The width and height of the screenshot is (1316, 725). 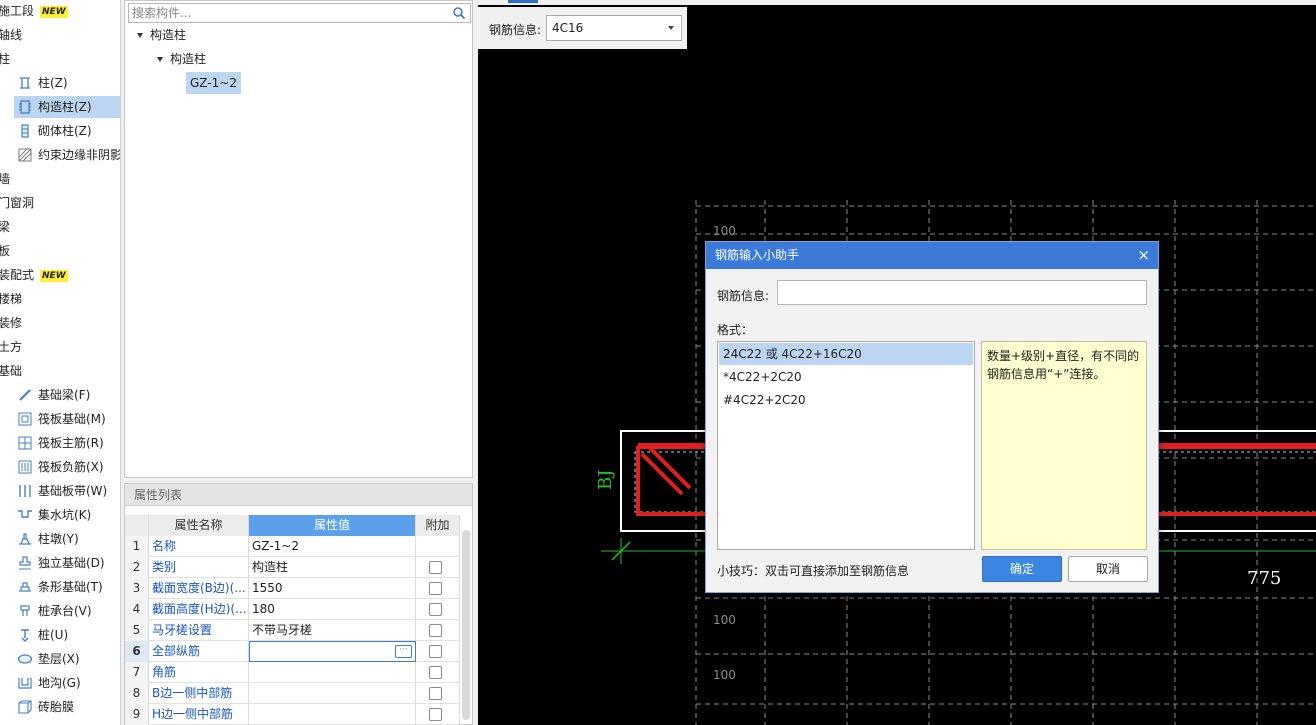 I want to click on tree-node-child: 构造柱, so click(x=181, y=59).